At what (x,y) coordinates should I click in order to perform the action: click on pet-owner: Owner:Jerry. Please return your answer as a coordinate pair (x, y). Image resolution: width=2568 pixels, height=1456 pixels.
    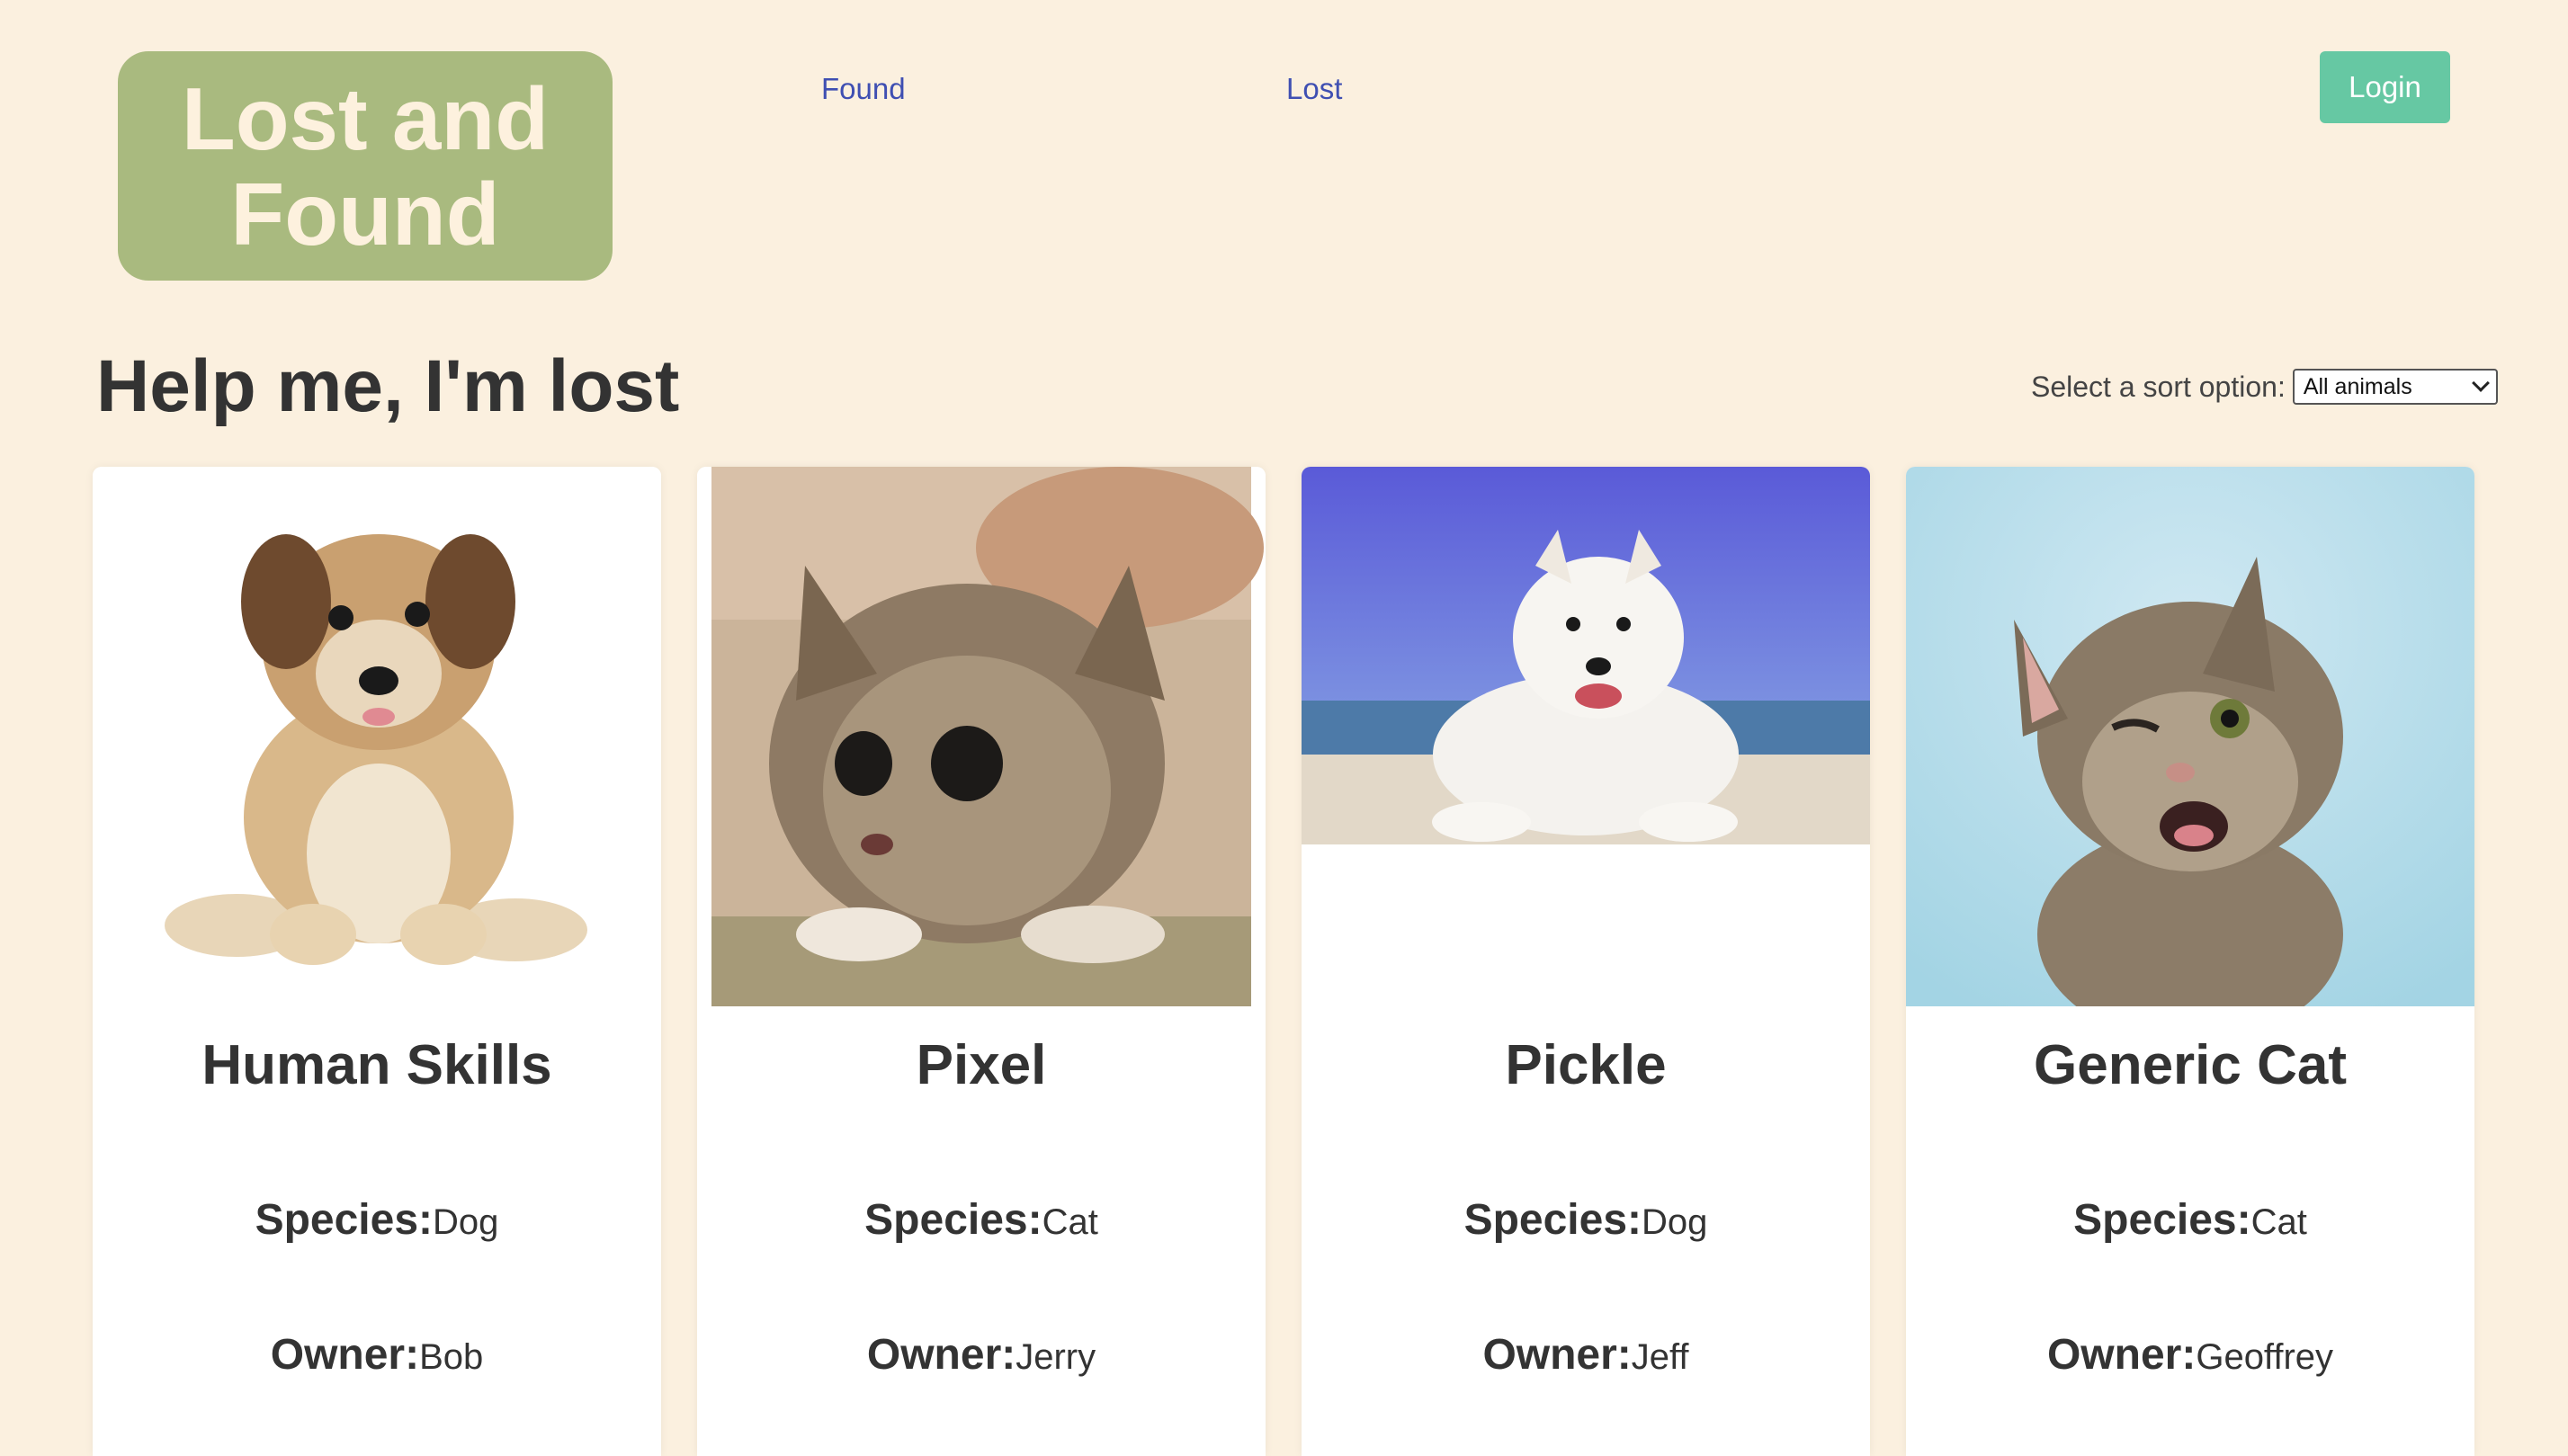
    Looking at the image, I should click on (981, 1355).